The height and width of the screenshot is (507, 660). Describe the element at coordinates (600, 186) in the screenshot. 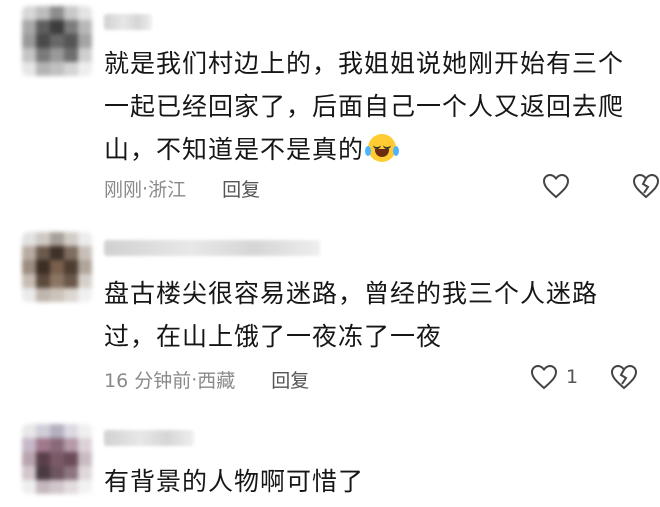

I see `comment-actions` at that location.